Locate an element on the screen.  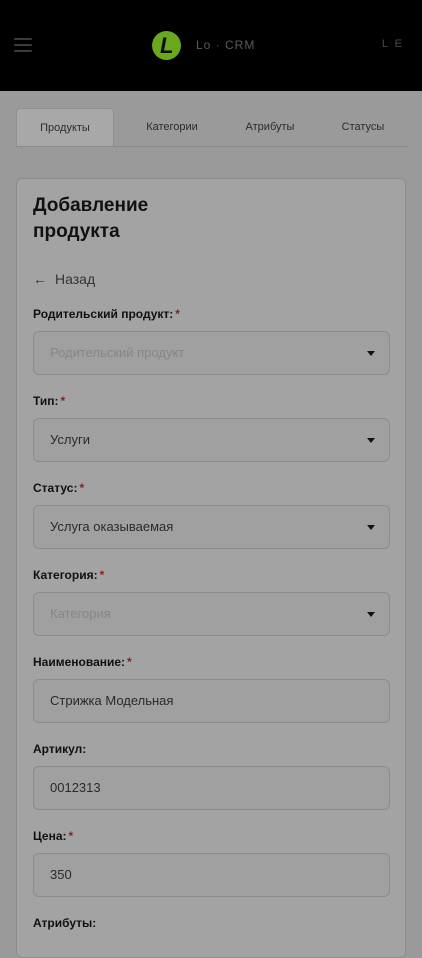
parent-product-label: Родительский продукт: * is located at coordinates (106, 314).